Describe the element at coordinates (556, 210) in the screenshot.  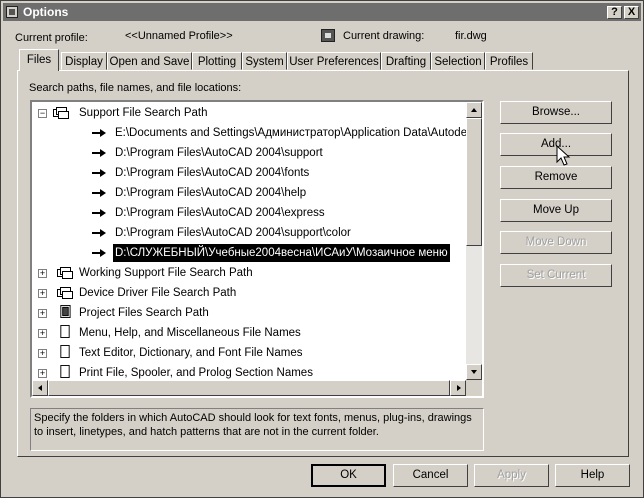
I see `move-up-button: Move Up` at that location.